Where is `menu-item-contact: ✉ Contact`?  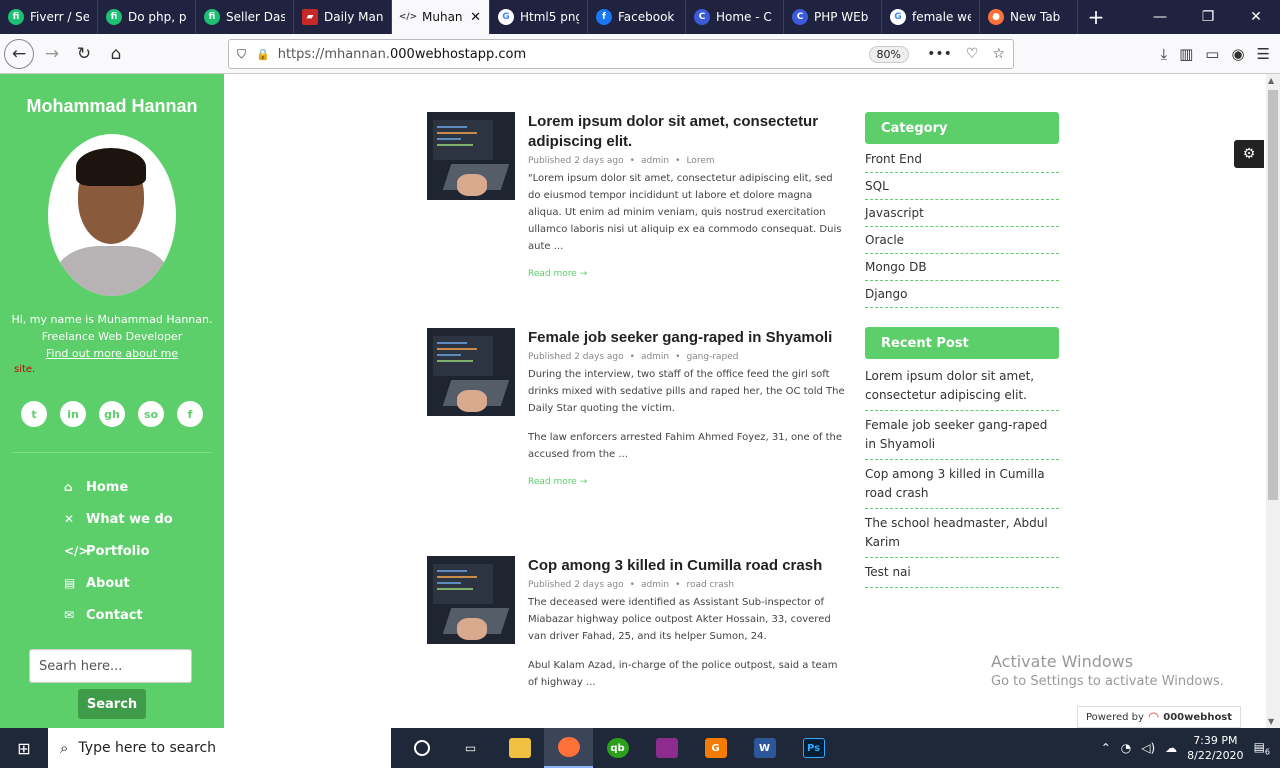 menu-item-contact: ✉ Contact is located at coordinates (144, 615).